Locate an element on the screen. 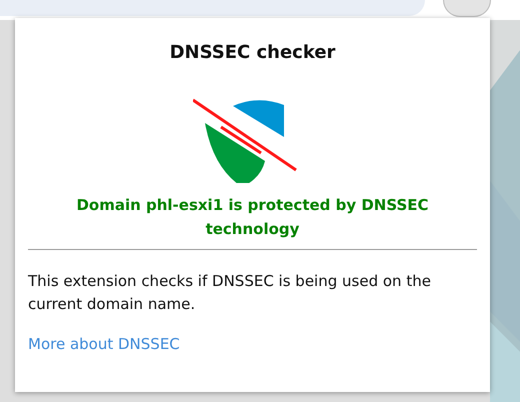  address-bar is located at coordinates (212, 8).